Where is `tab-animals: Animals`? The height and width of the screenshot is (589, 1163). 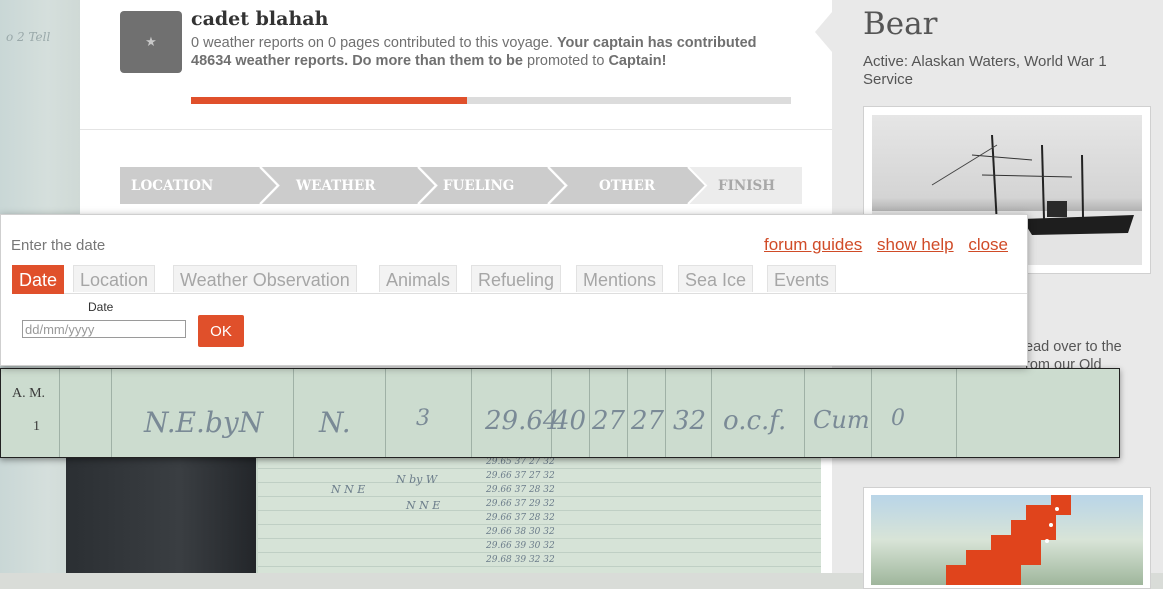
tab-animals: Animals is located at coordinates (418, 278).